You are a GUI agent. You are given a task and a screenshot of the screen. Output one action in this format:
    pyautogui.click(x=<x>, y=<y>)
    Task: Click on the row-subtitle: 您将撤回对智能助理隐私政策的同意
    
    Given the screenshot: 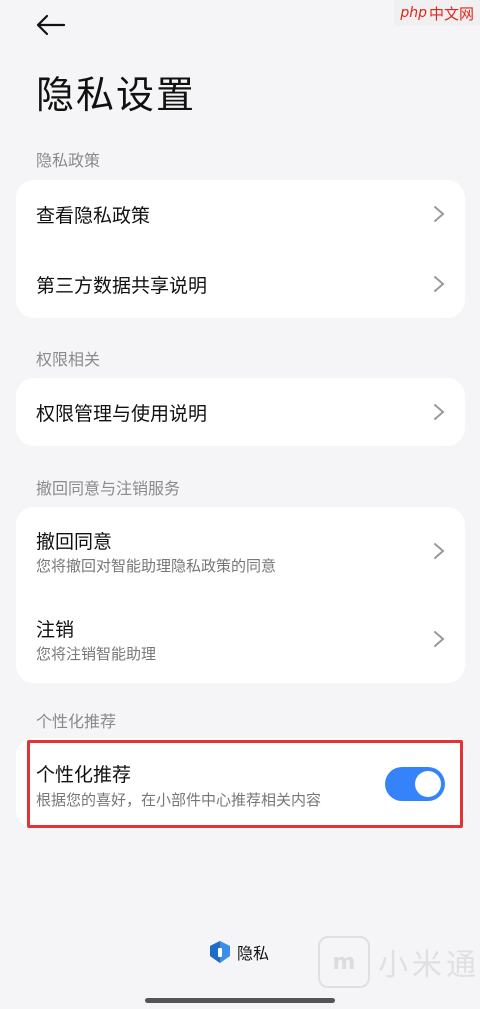 What is the action you would take?
    pyautogui.click(x=156, y=566)
    